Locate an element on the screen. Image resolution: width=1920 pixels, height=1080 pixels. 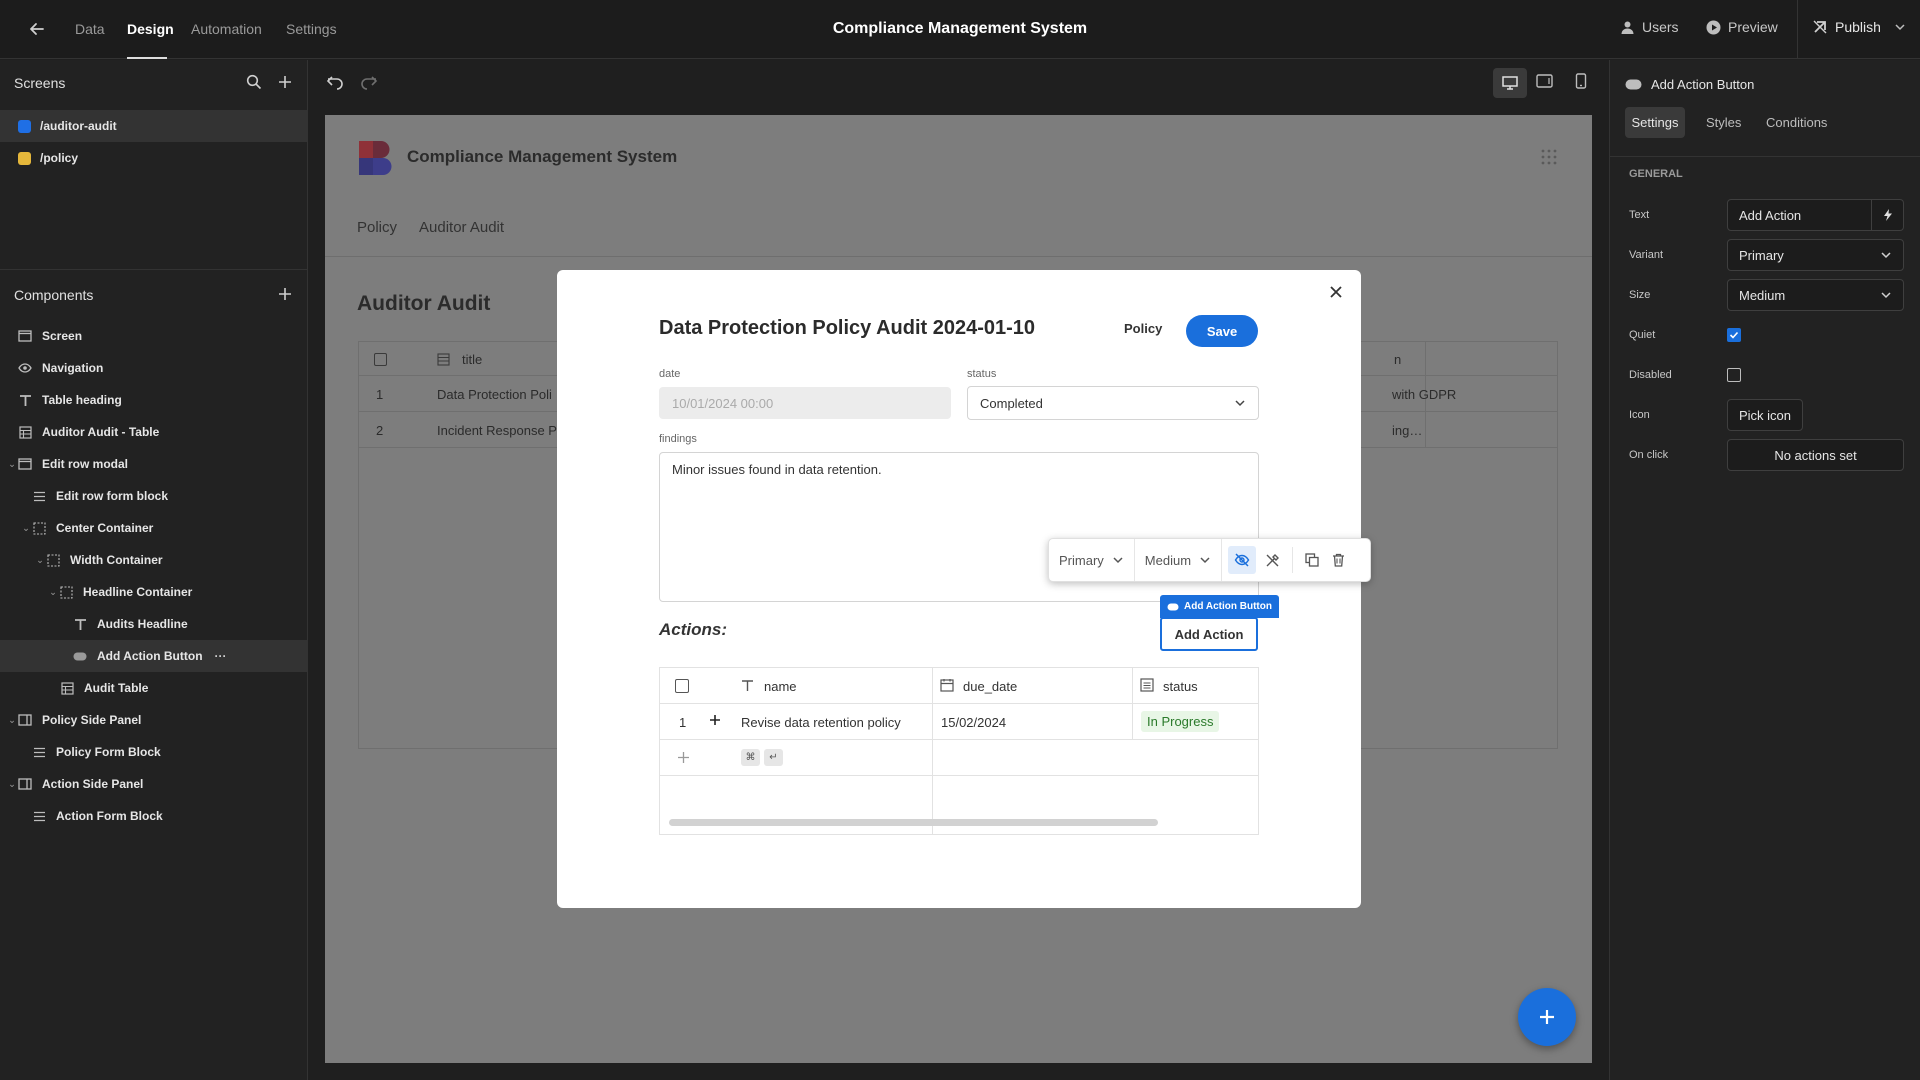
disabled-checkbox is located at coordinates (1734, 375).